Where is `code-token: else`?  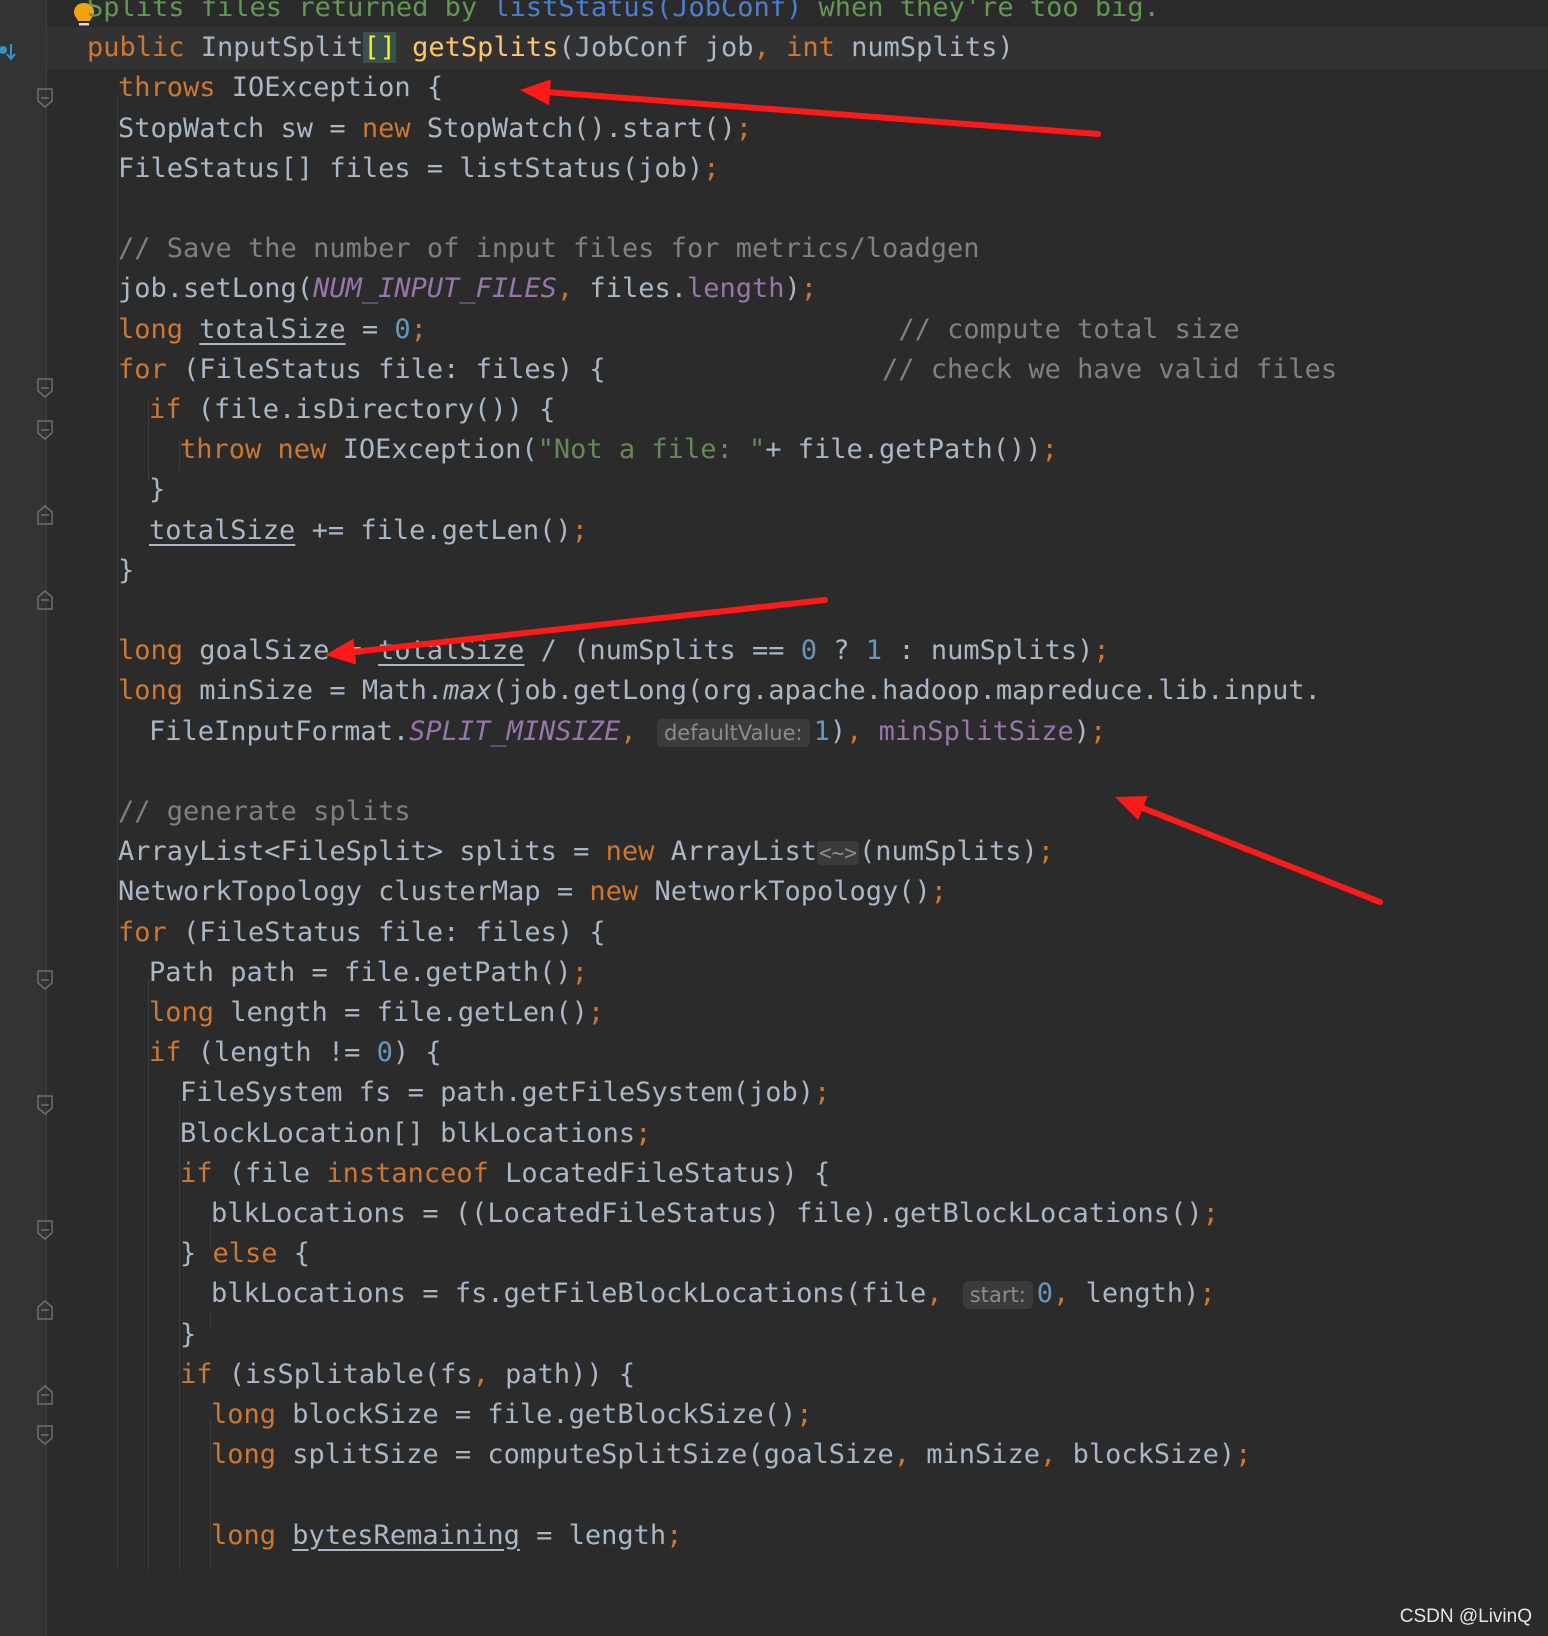 code-token: else is located at coordinates (253, 1254).